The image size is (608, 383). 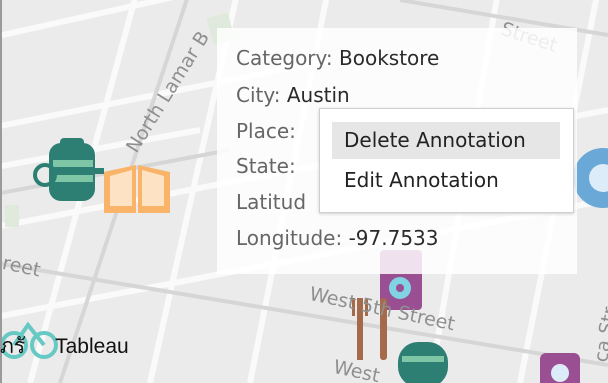 I want to click on caption-prefix: ภรั, so click(x=13, y=346).